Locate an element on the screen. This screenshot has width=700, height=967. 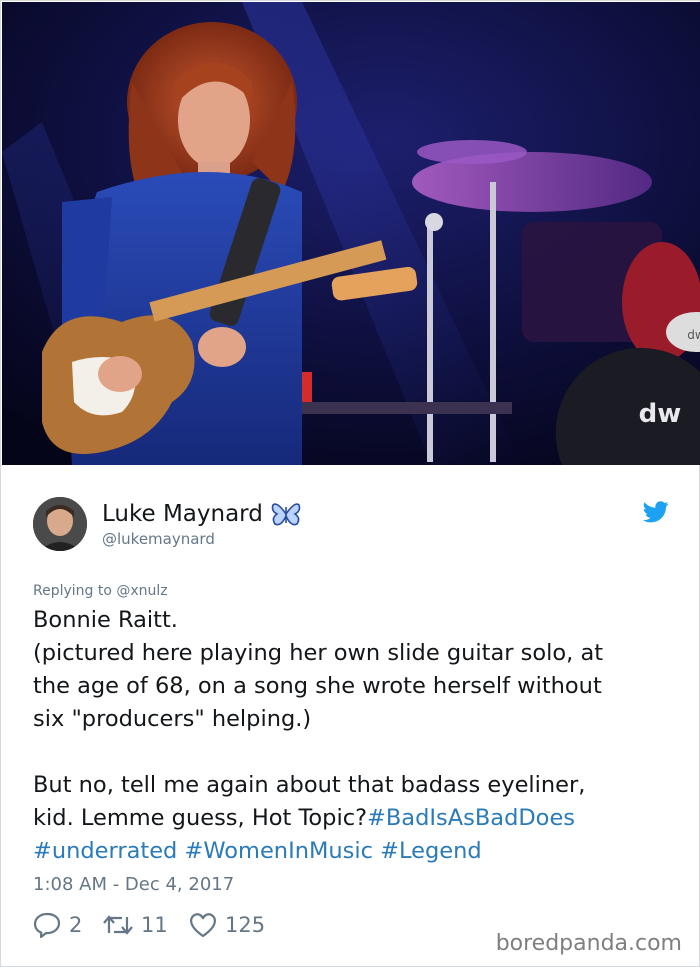
reply-button: 2 is located at coordinates (57, 925).